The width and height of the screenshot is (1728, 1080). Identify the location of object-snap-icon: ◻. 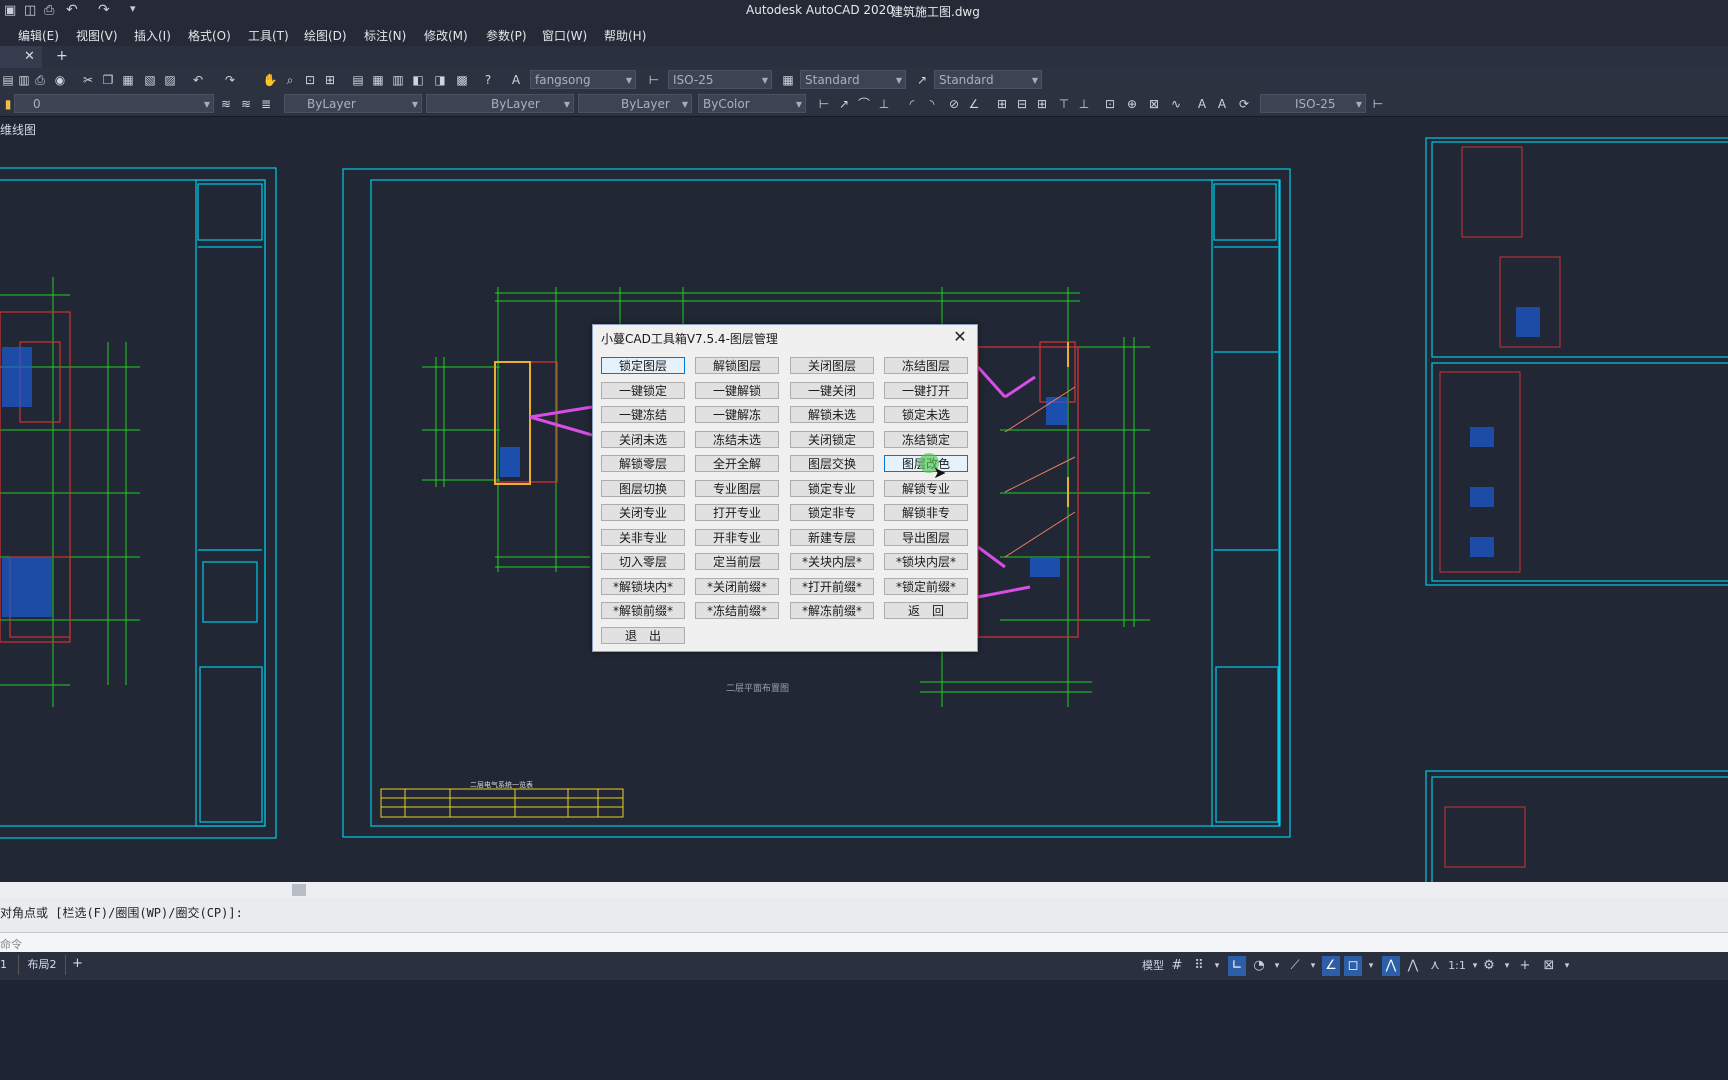
(1353, 966).